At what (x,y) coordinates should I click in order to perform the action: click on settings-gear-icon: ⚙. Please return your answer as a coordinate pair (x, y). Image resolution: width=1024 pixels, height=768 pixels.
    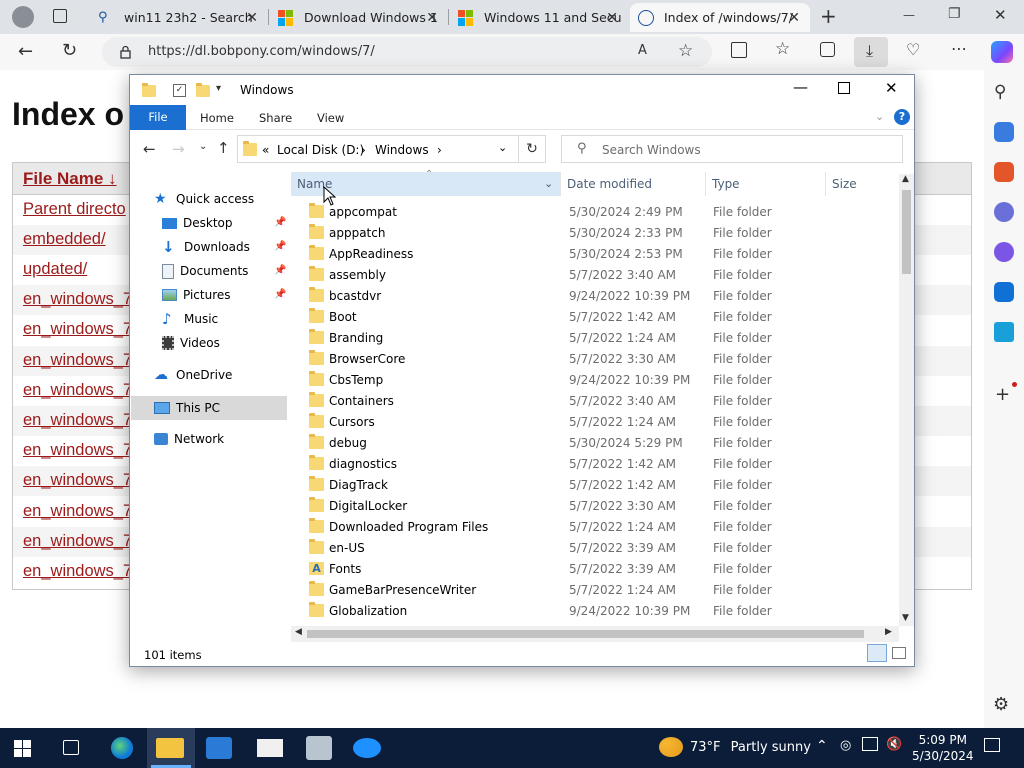
    Looking at the image, I should click on (1001, 704).